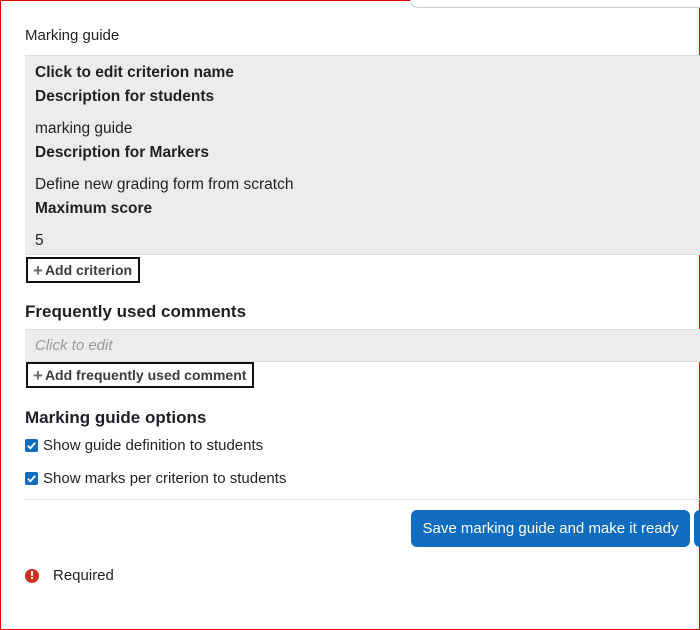  I want to click on description-students-value: marking guide, so click(83, 129).